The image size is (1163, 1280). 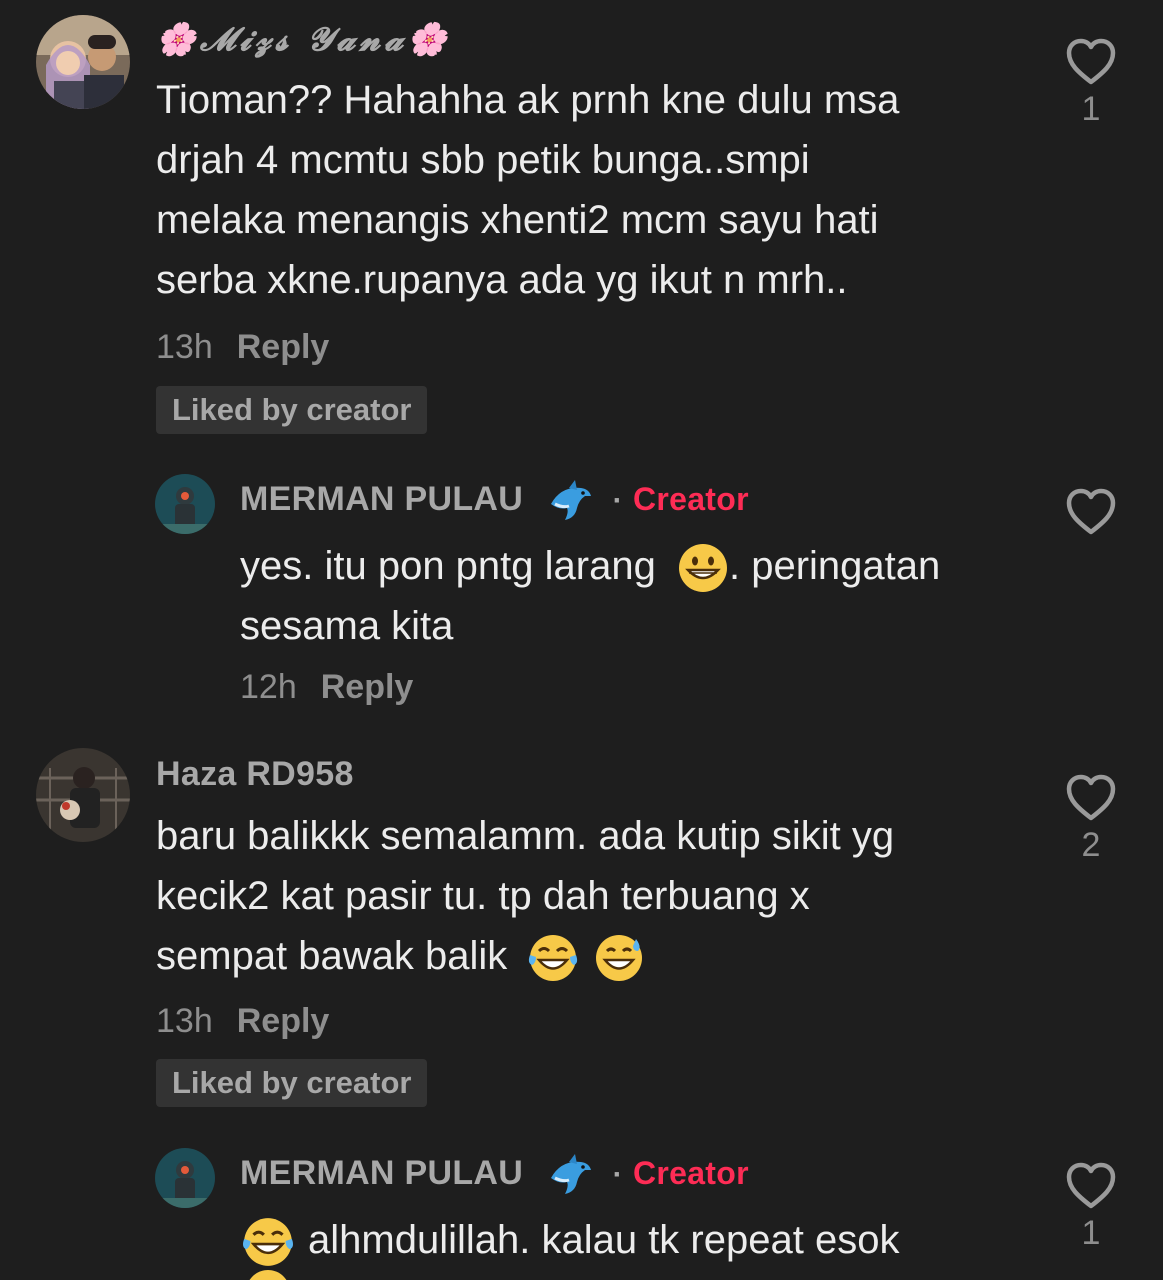 I want to click on comment-text-line: kecik2 kat pasir tu. tp dah terbuang x, so click(x=483, y=896).